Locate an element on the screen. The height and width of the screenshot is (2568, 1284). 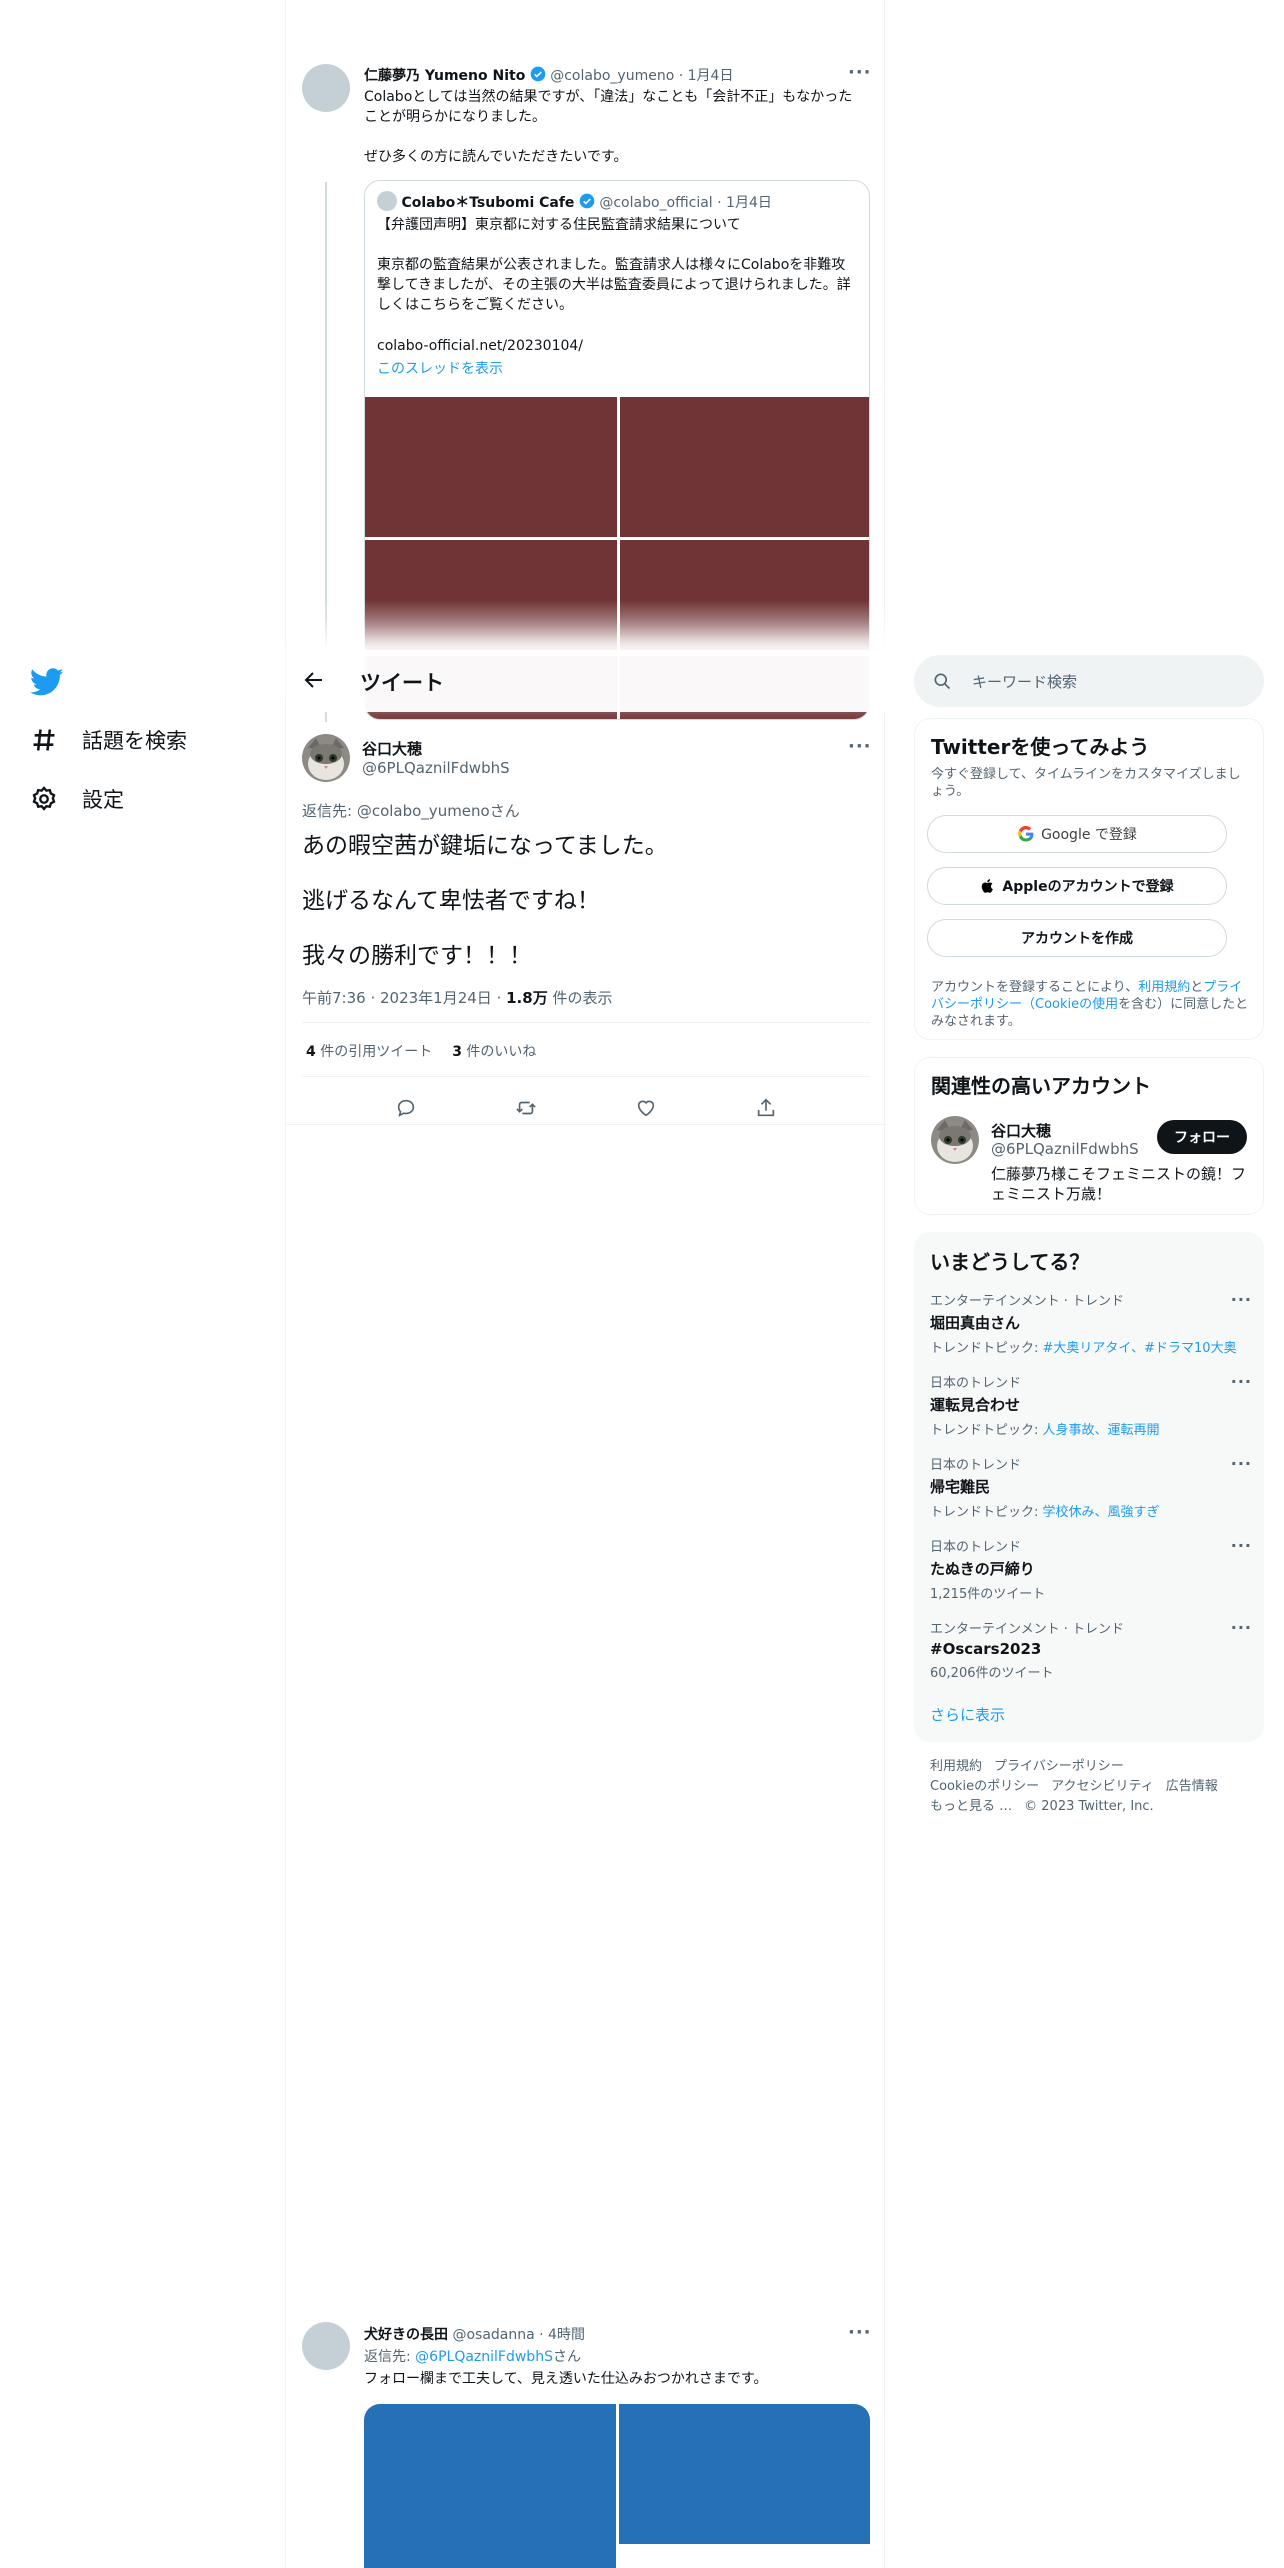
nav-settings-label: 設定 is located at coordinates (103, 800).